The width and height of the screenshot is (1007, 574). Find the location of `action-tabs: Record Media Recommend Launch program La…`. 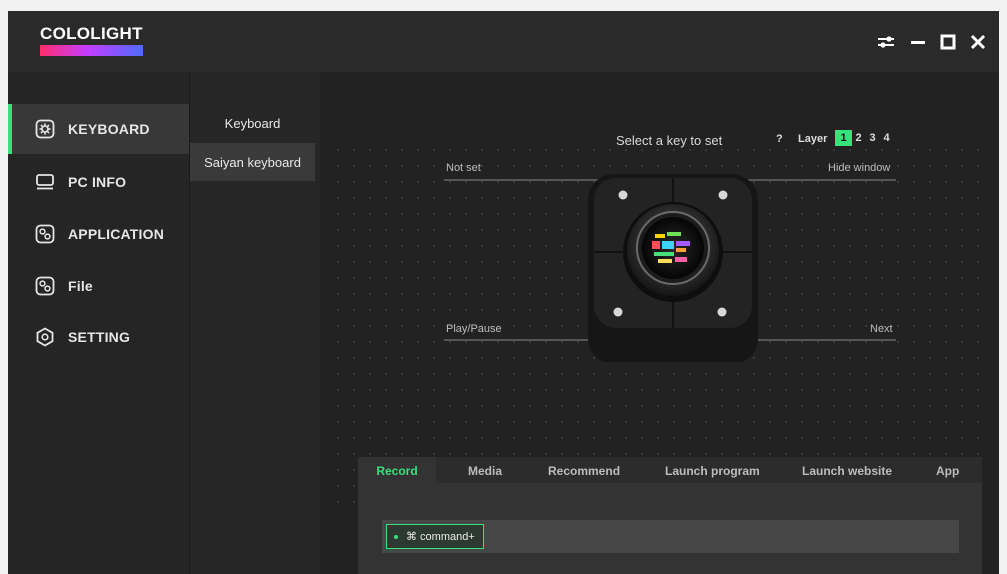

action-tabs: Record Media Recommend Launch program La… is located at coordinates (670, 471).